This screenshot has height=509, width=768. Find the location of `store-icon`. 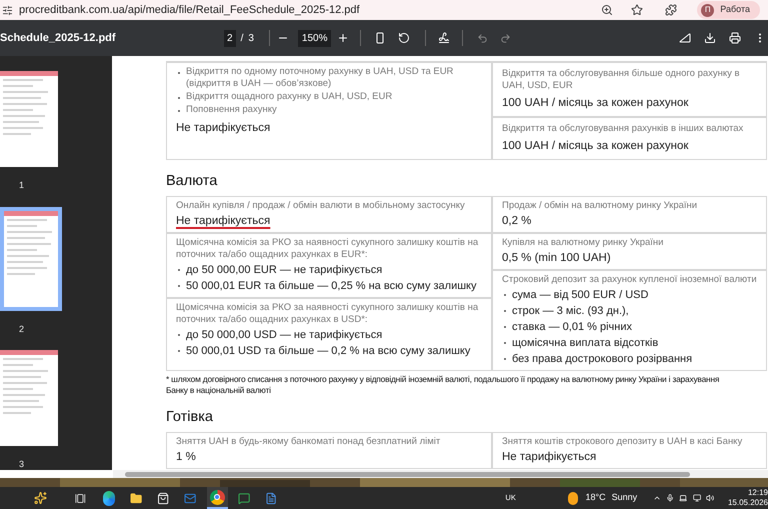

store-icon is located at coordinates (163, 498).